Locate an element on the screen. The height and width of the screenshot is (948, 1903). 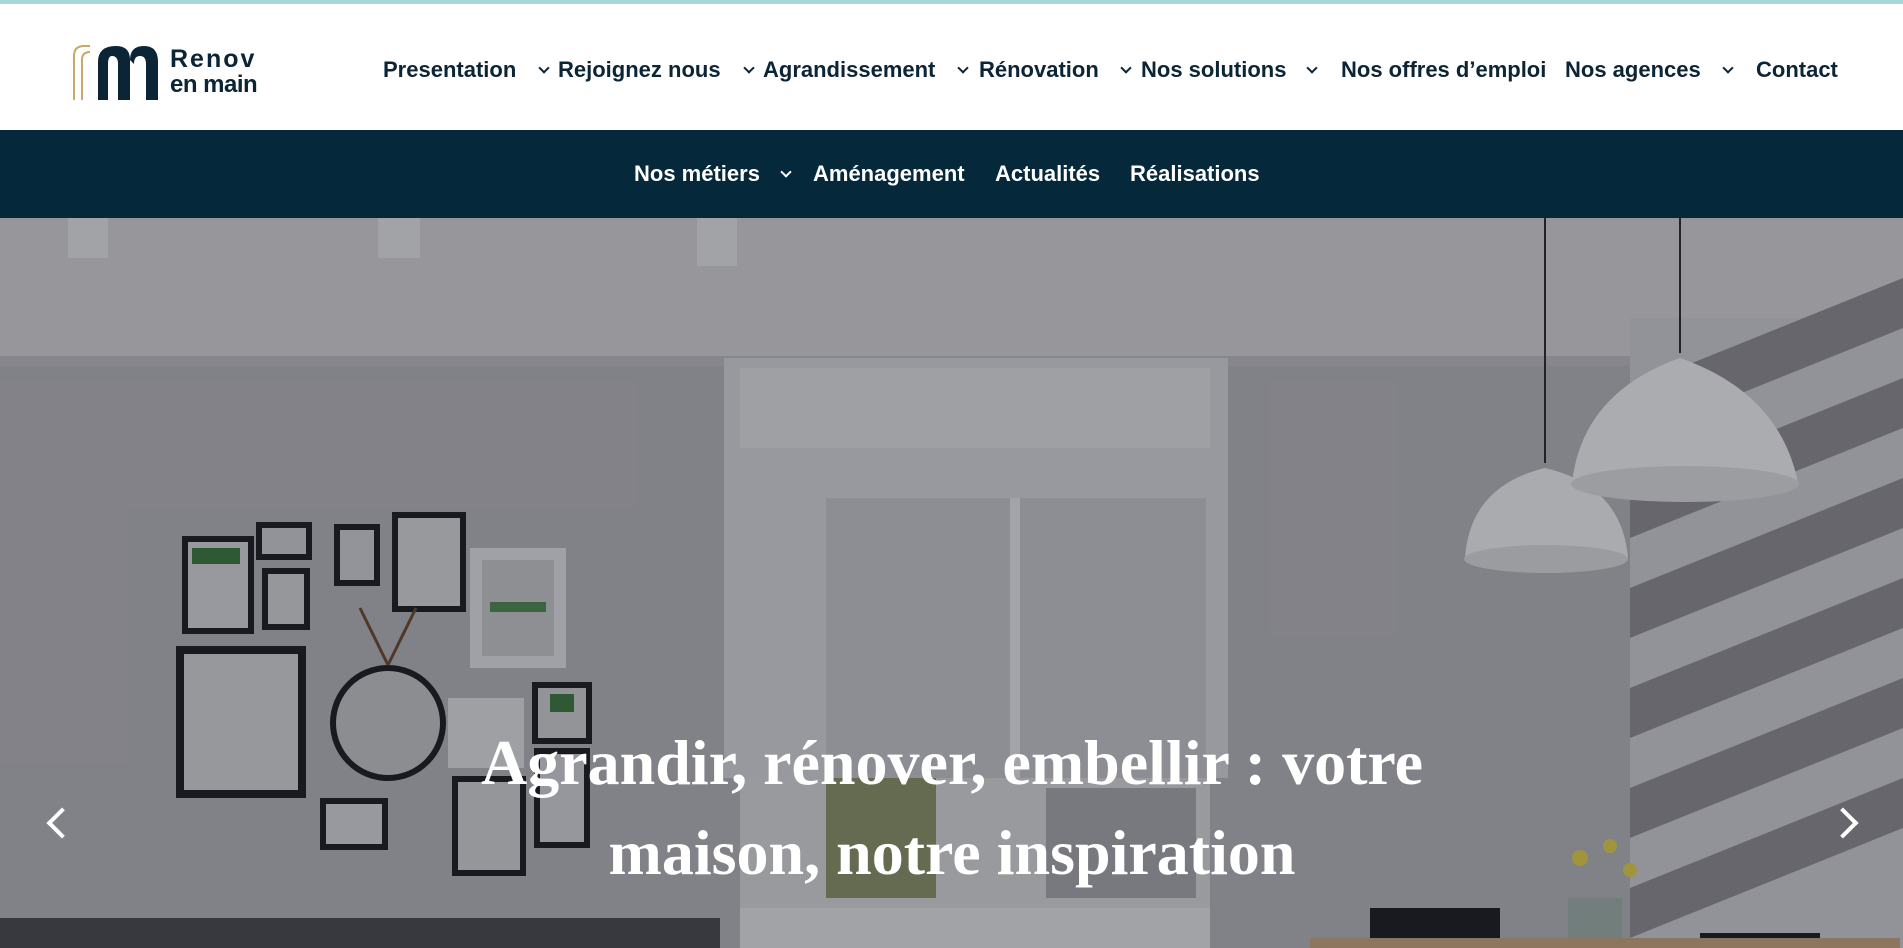
slider-next-button is located at coordinates (1847, 823).